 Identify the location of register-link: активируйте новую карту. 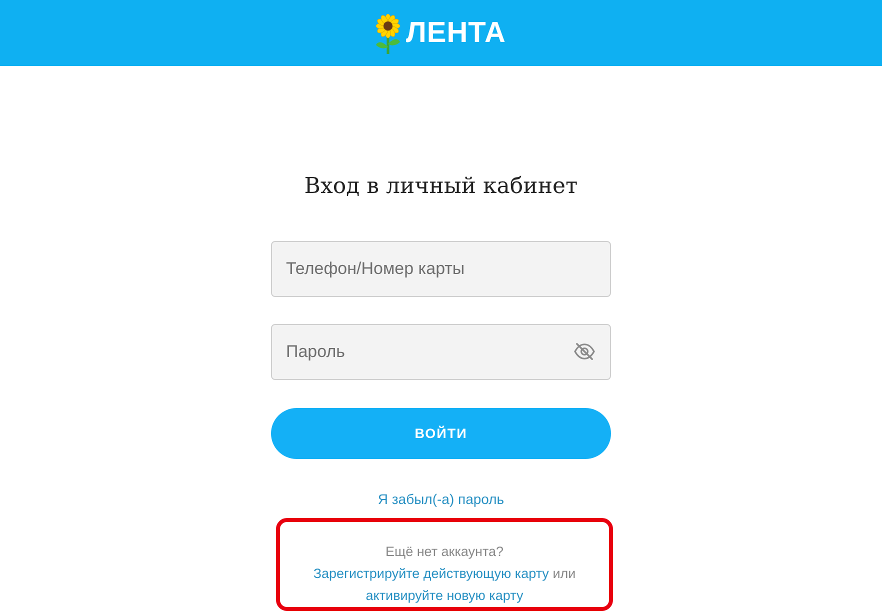
(445, 595).